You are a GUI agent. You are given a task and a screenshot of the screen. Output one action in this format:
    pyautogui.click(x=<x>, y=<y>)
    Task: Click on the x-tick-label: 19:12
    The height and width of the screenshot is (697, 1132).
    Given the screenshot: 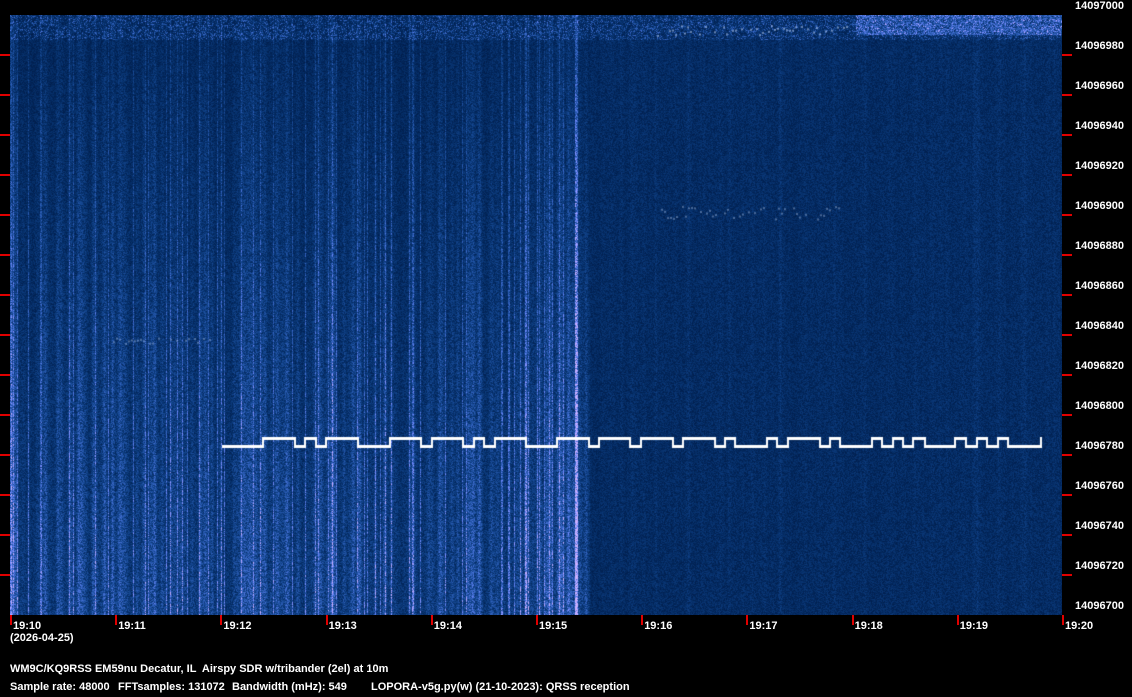 What is the action you would take?
    pyautogui.click(x=237, y=626)
    